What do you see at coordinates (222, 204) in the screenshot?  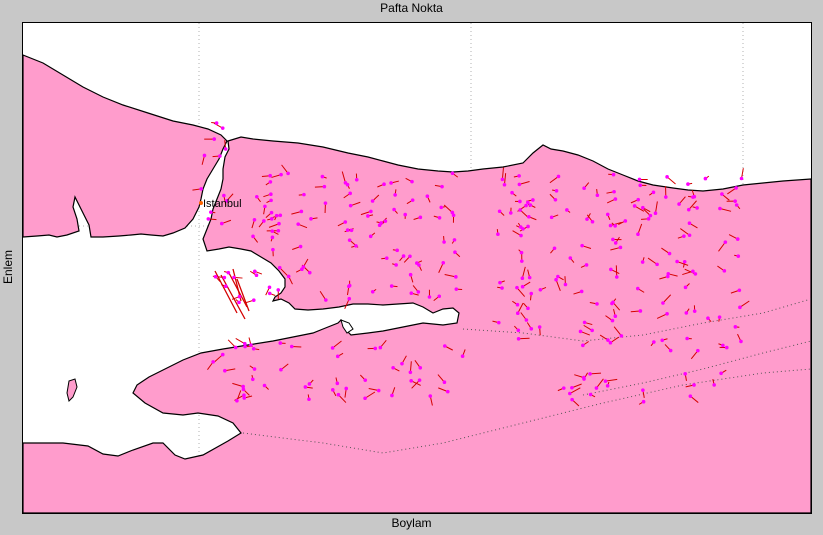 I see `istanbul-label: Istanbul` at bounding box center [222, 204].